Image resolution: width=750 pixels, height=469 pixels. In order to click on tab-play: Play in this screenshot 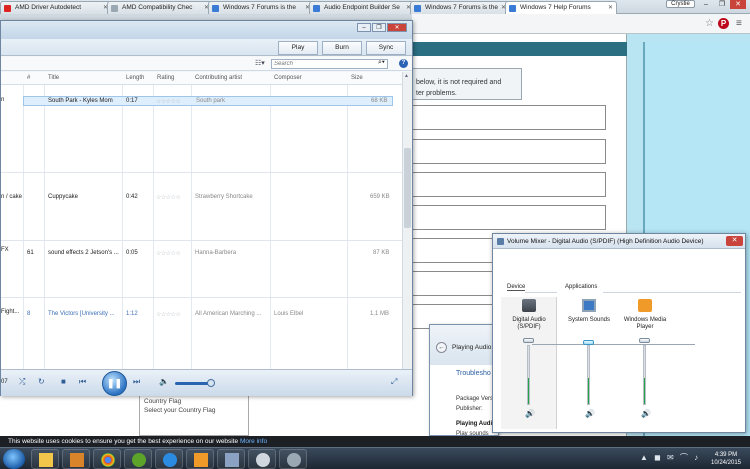, I will do `click(298, 48)`.